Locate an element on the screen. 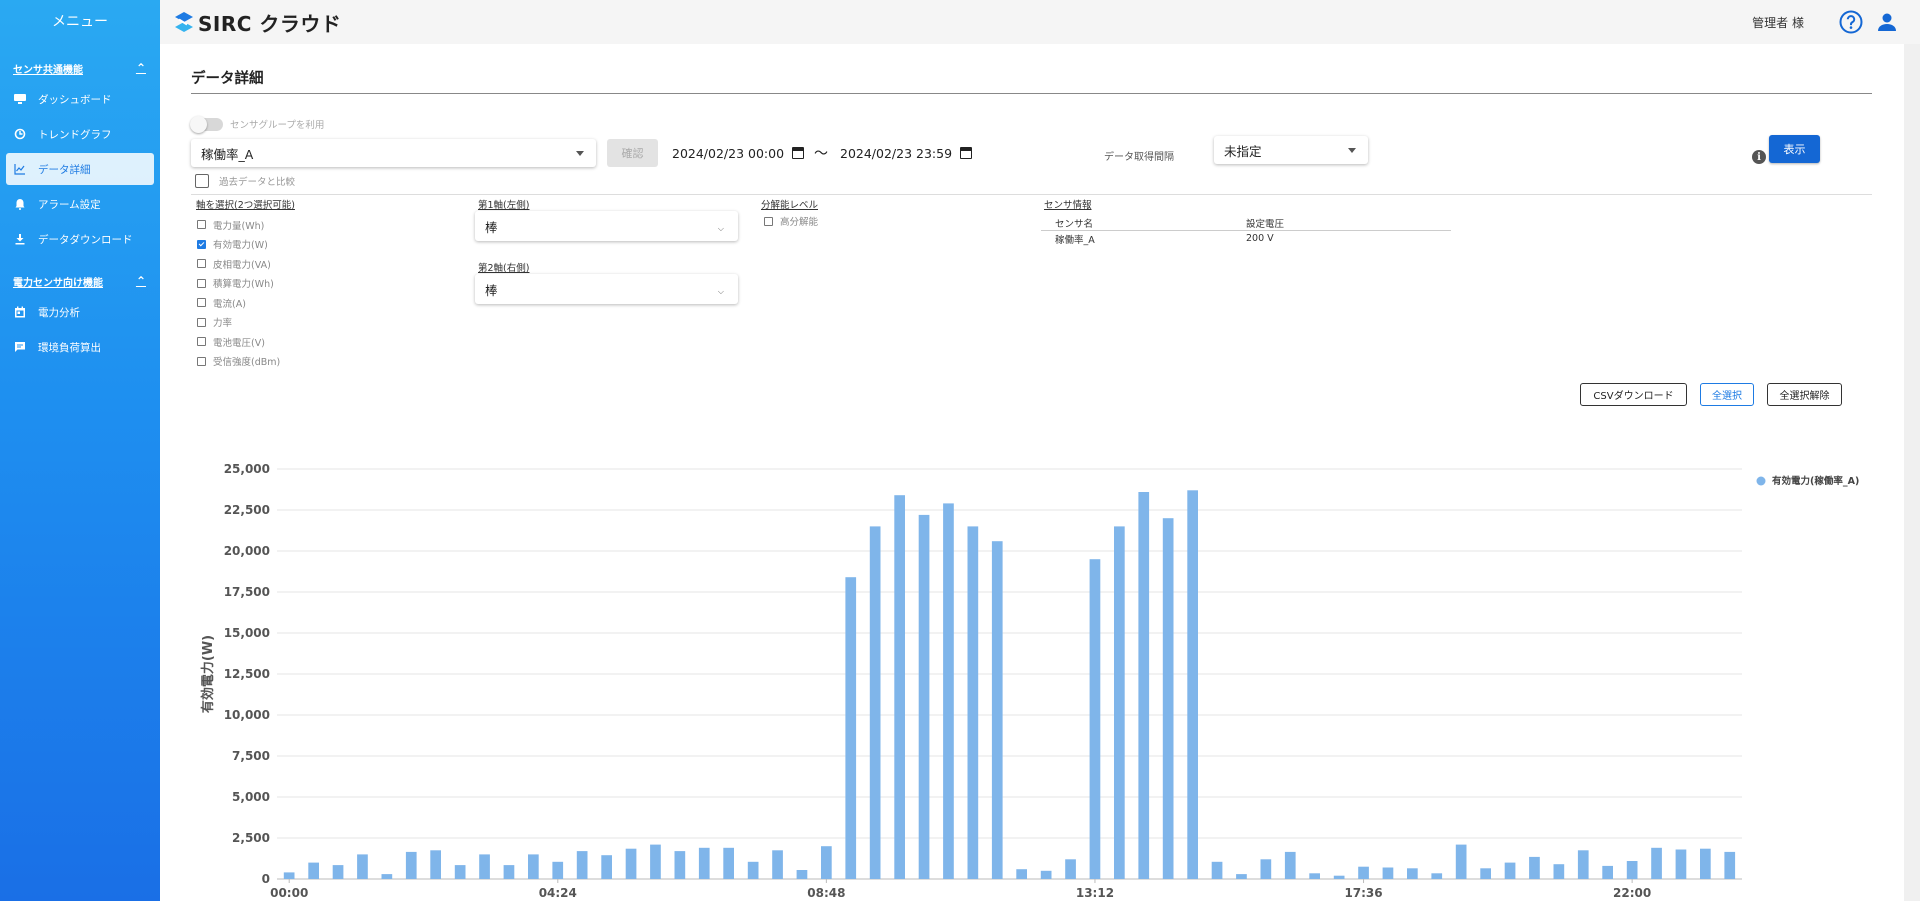  date-to-field: 2024/02/23 23:59 is located at coordinates (906, 153).